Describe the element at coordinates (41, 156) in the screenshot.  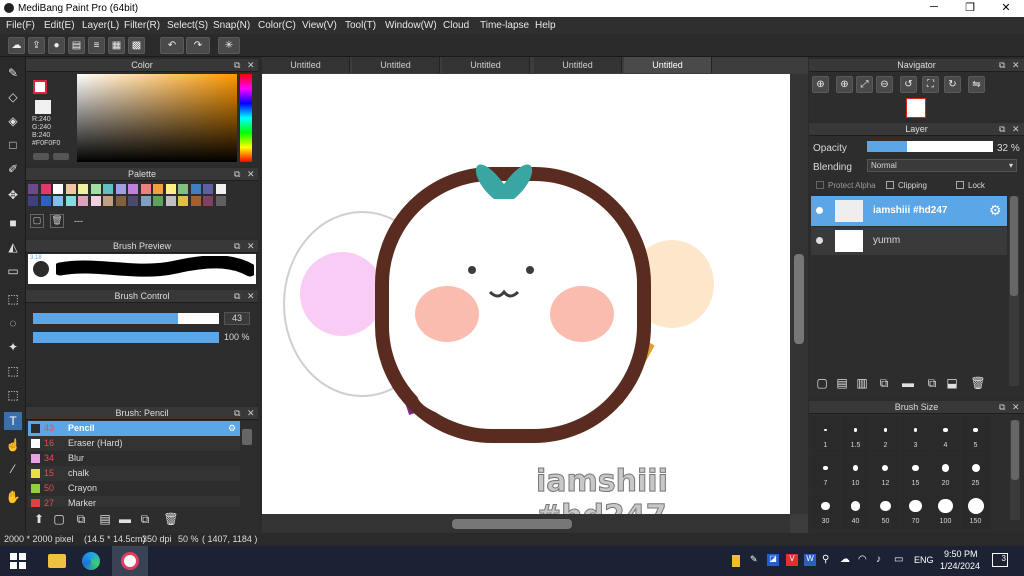
I see `color-mode-button` at that location.